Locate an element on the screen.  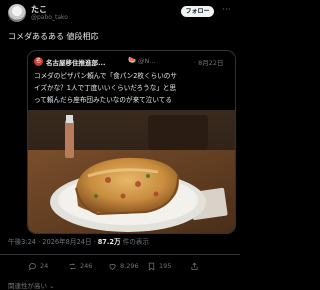
author-handle: @pabo_tako is located at coordinates (49, 17).